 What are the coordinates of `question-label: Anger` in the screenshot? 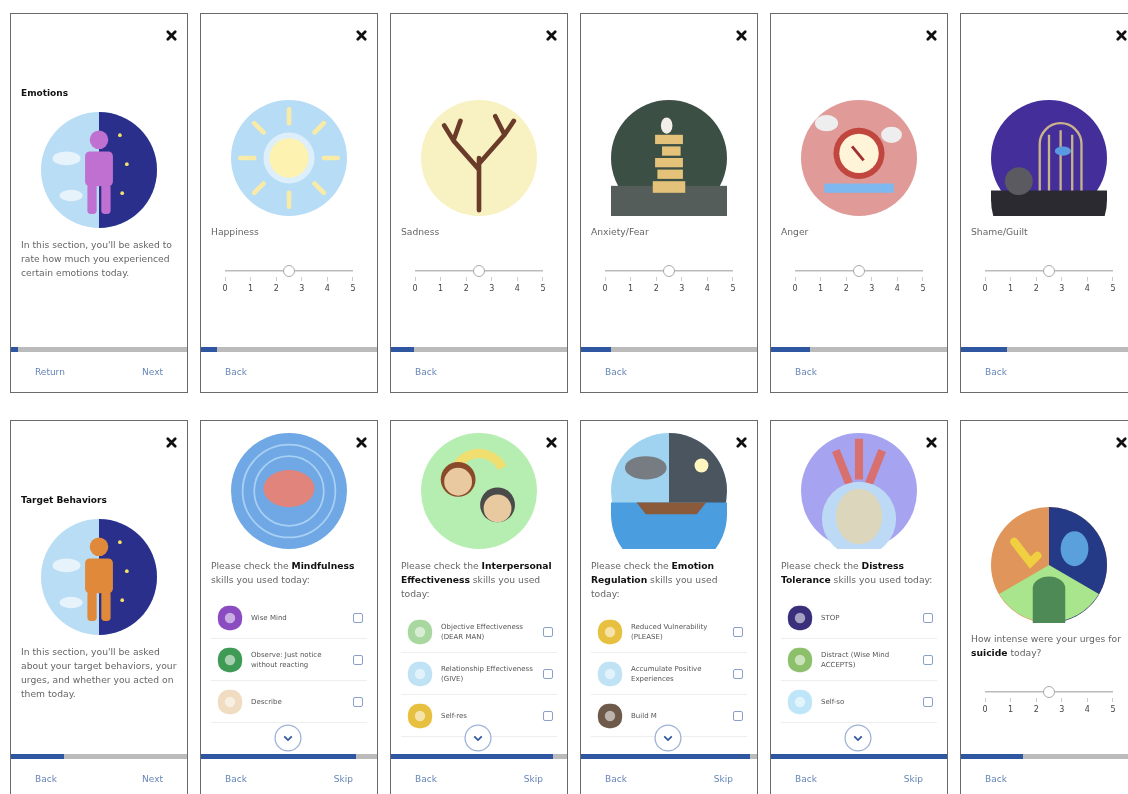 It's located at (795, 232).